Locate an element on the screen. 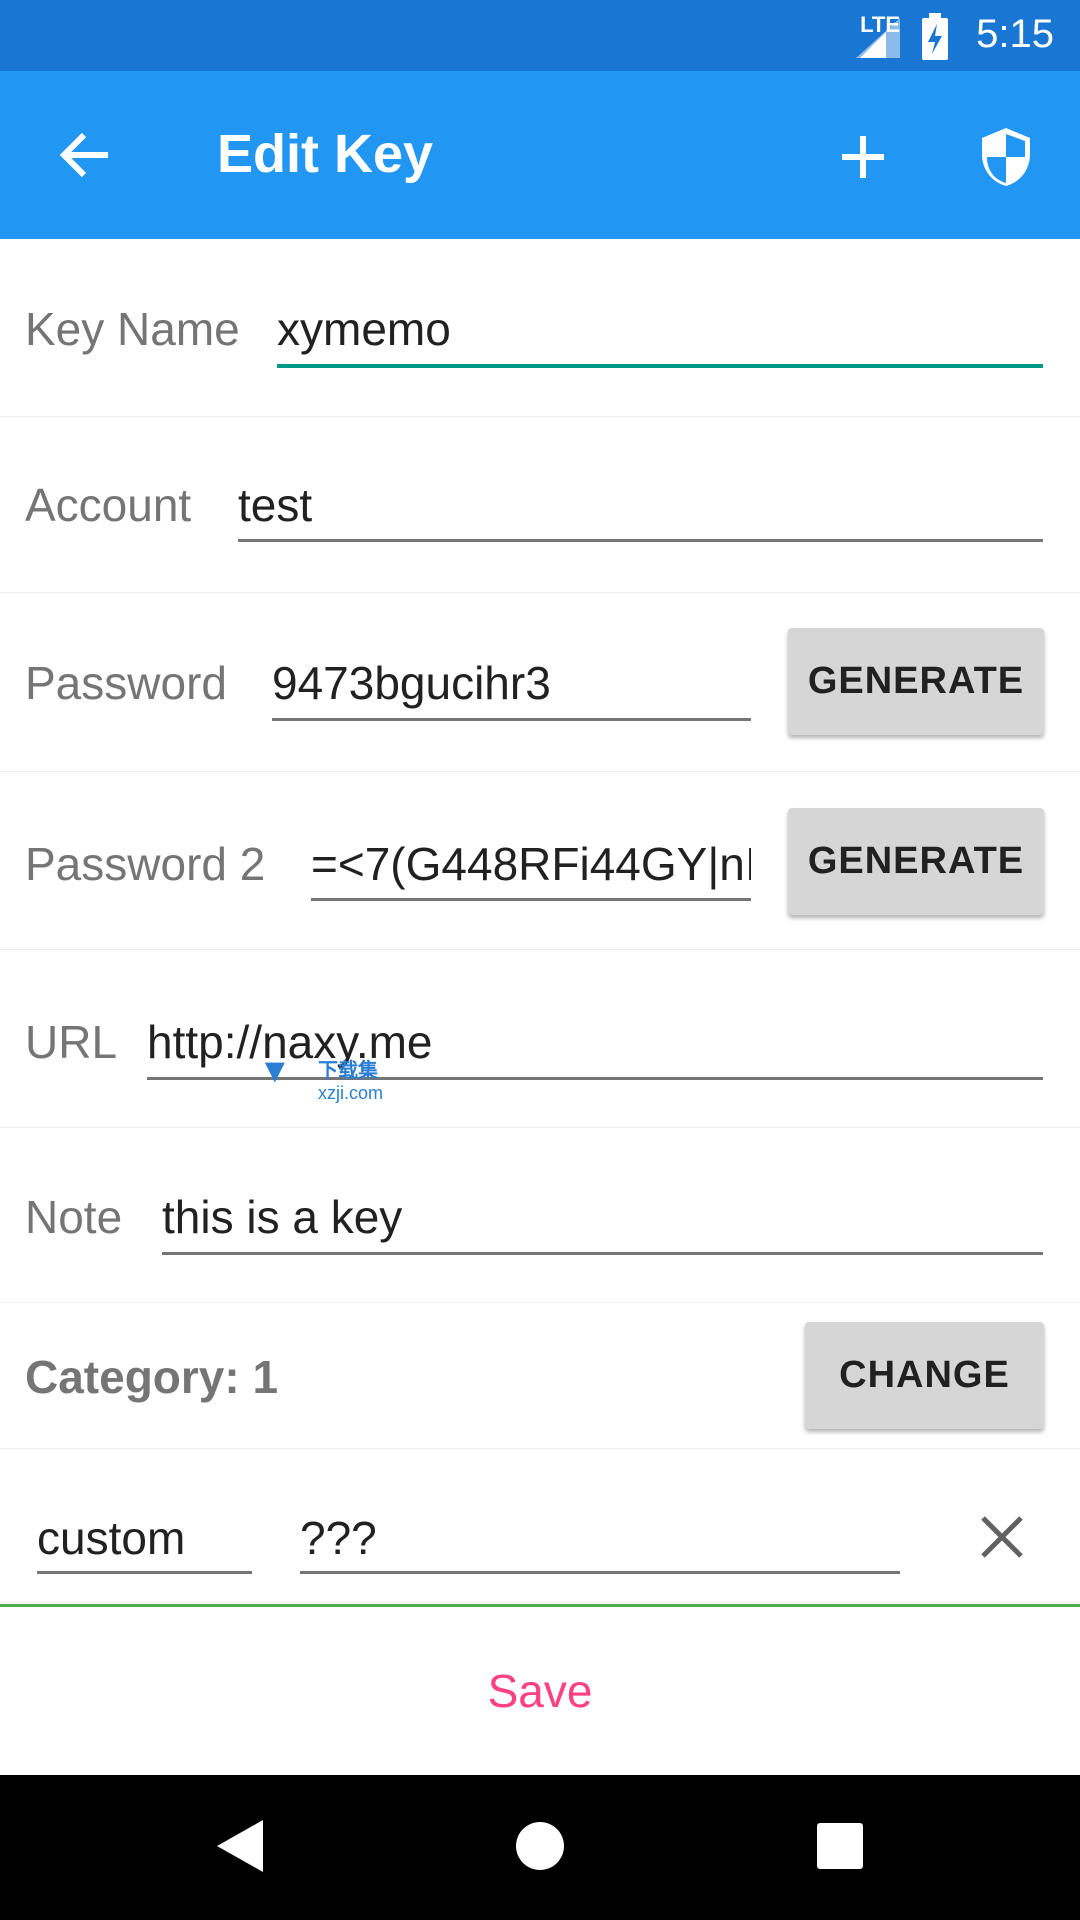 Image resolution: width=1080 pixels, height=1920 pixels. add-icon is located at coordinates (863, 157).